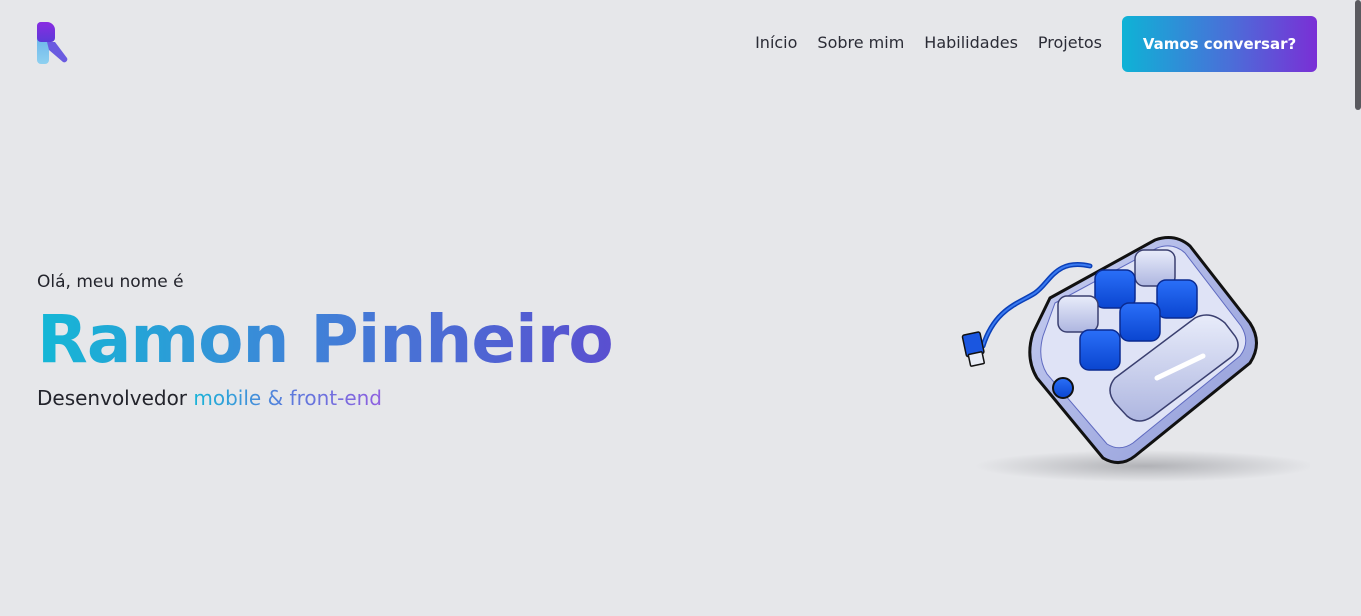 The width and height of the screenshot is (1361, 616). What do you see at coordinates (1135, 359) in the screenshot?
I see `macro-keypad-icon` at bounding box center [1135, 359].